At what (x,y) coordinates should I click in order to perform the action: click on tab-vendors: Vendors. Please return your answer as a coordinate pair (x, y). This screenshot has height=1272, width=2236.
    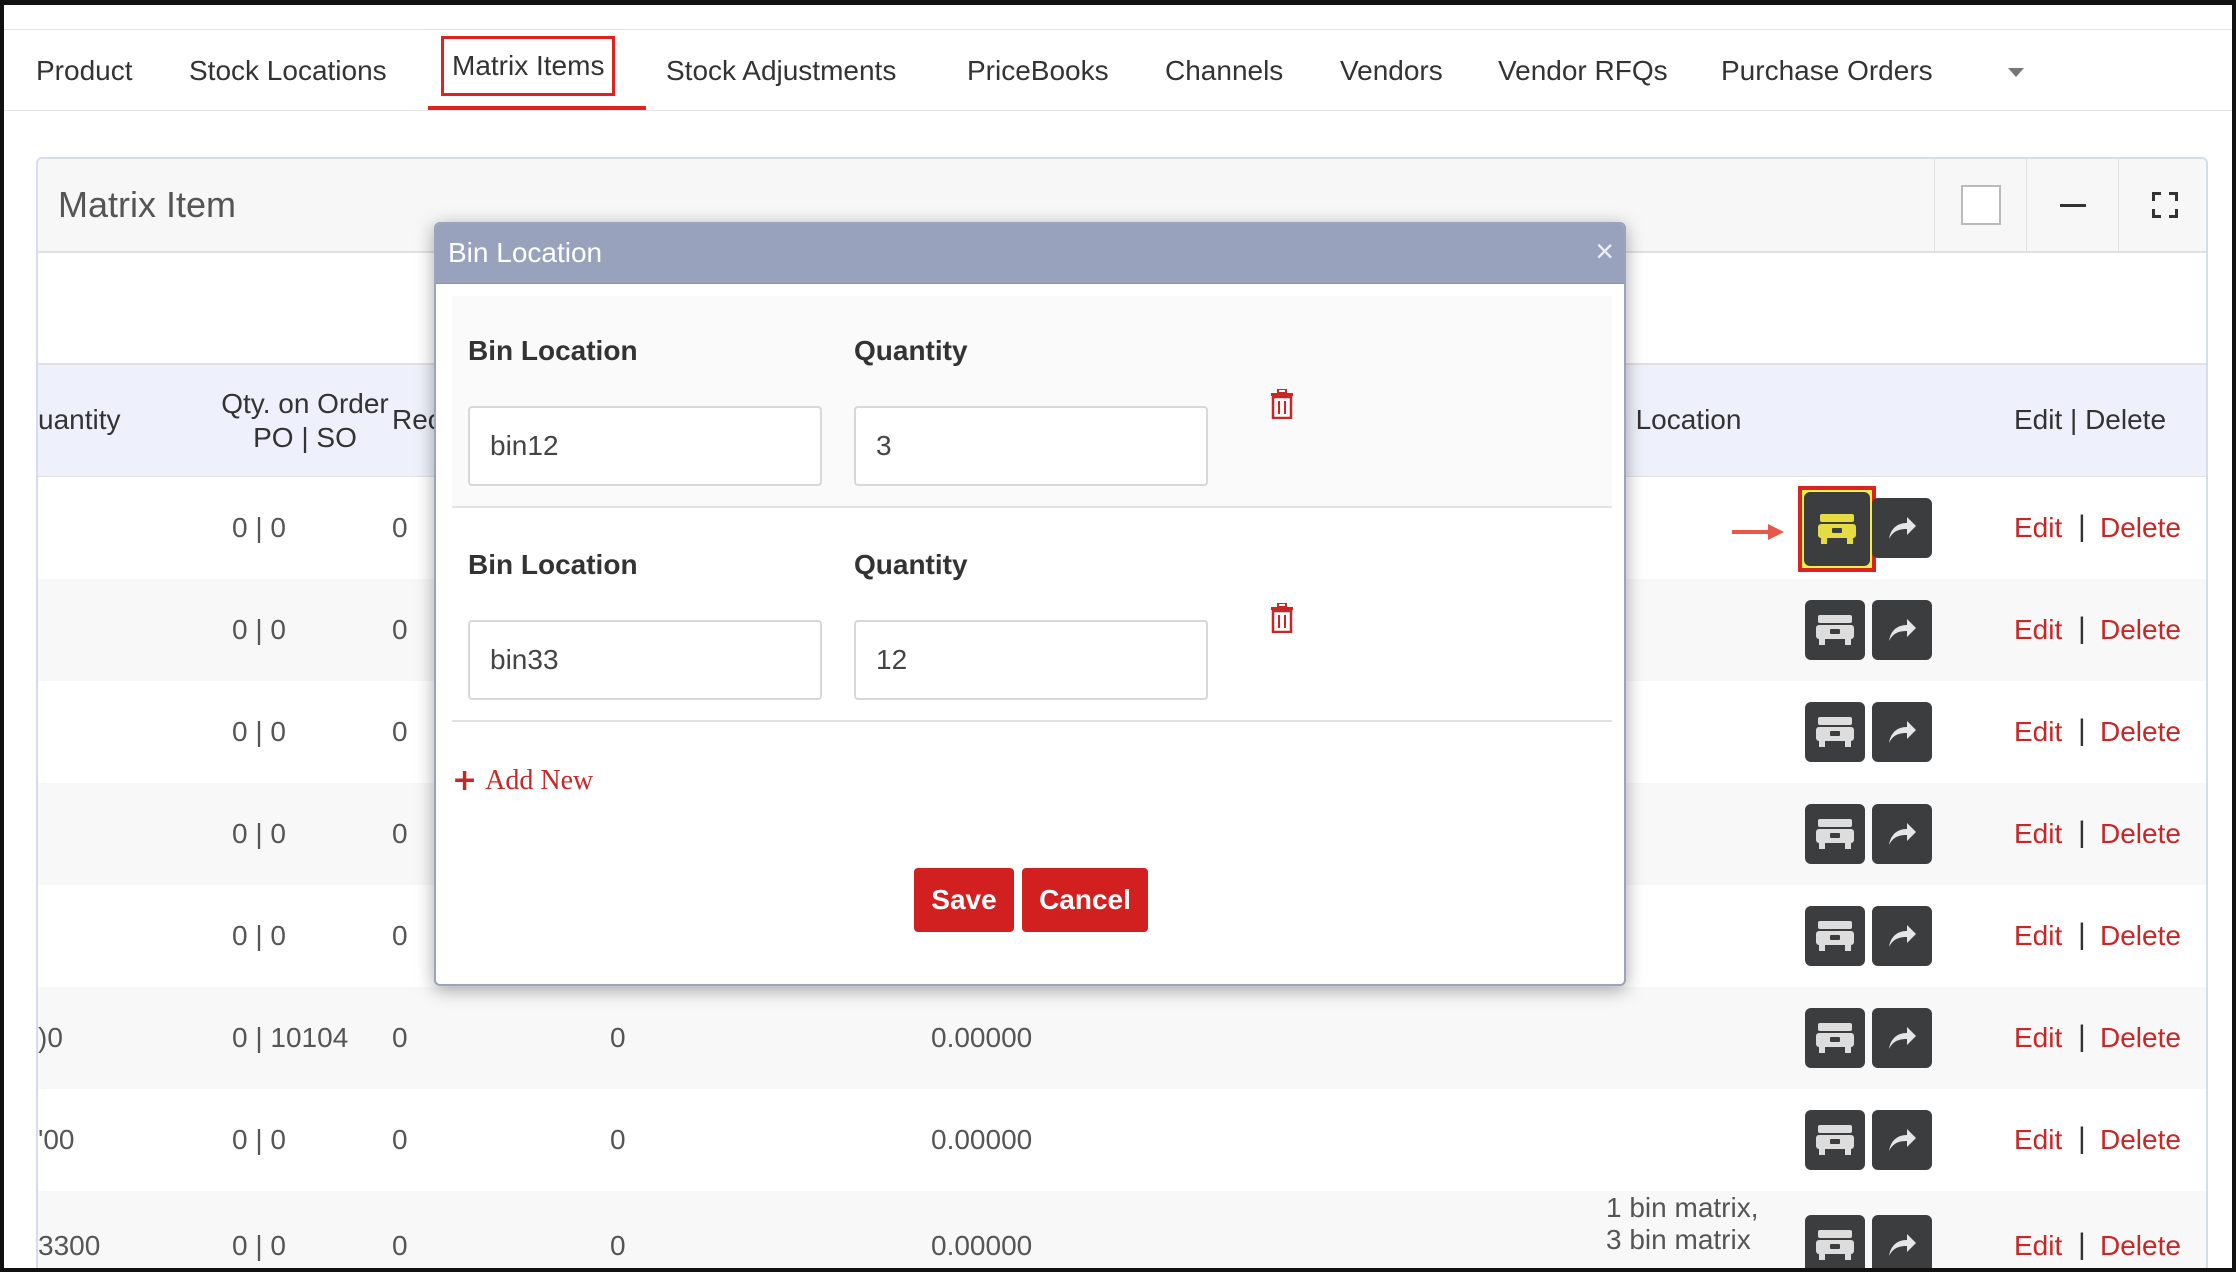
    Looking at the image, I should click on (1391, 71).